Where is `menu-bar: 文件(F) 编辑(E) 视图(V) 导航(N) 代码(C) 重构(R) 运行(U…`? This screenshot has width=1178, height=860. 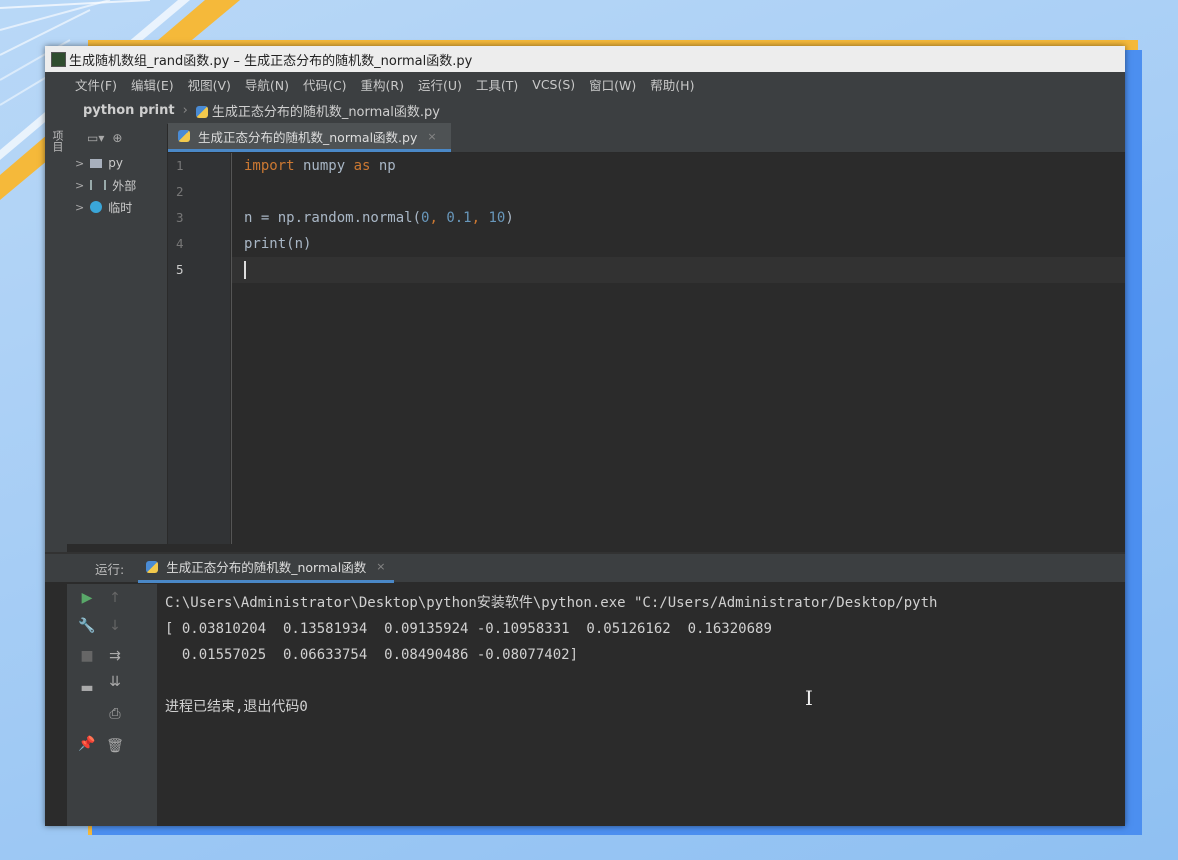
menu-bar: 文件(F) 编辑(E) 视图(V) 导航(N) 代码(C) 重构(R) 运行(U… is located at coordinates (585, 84).